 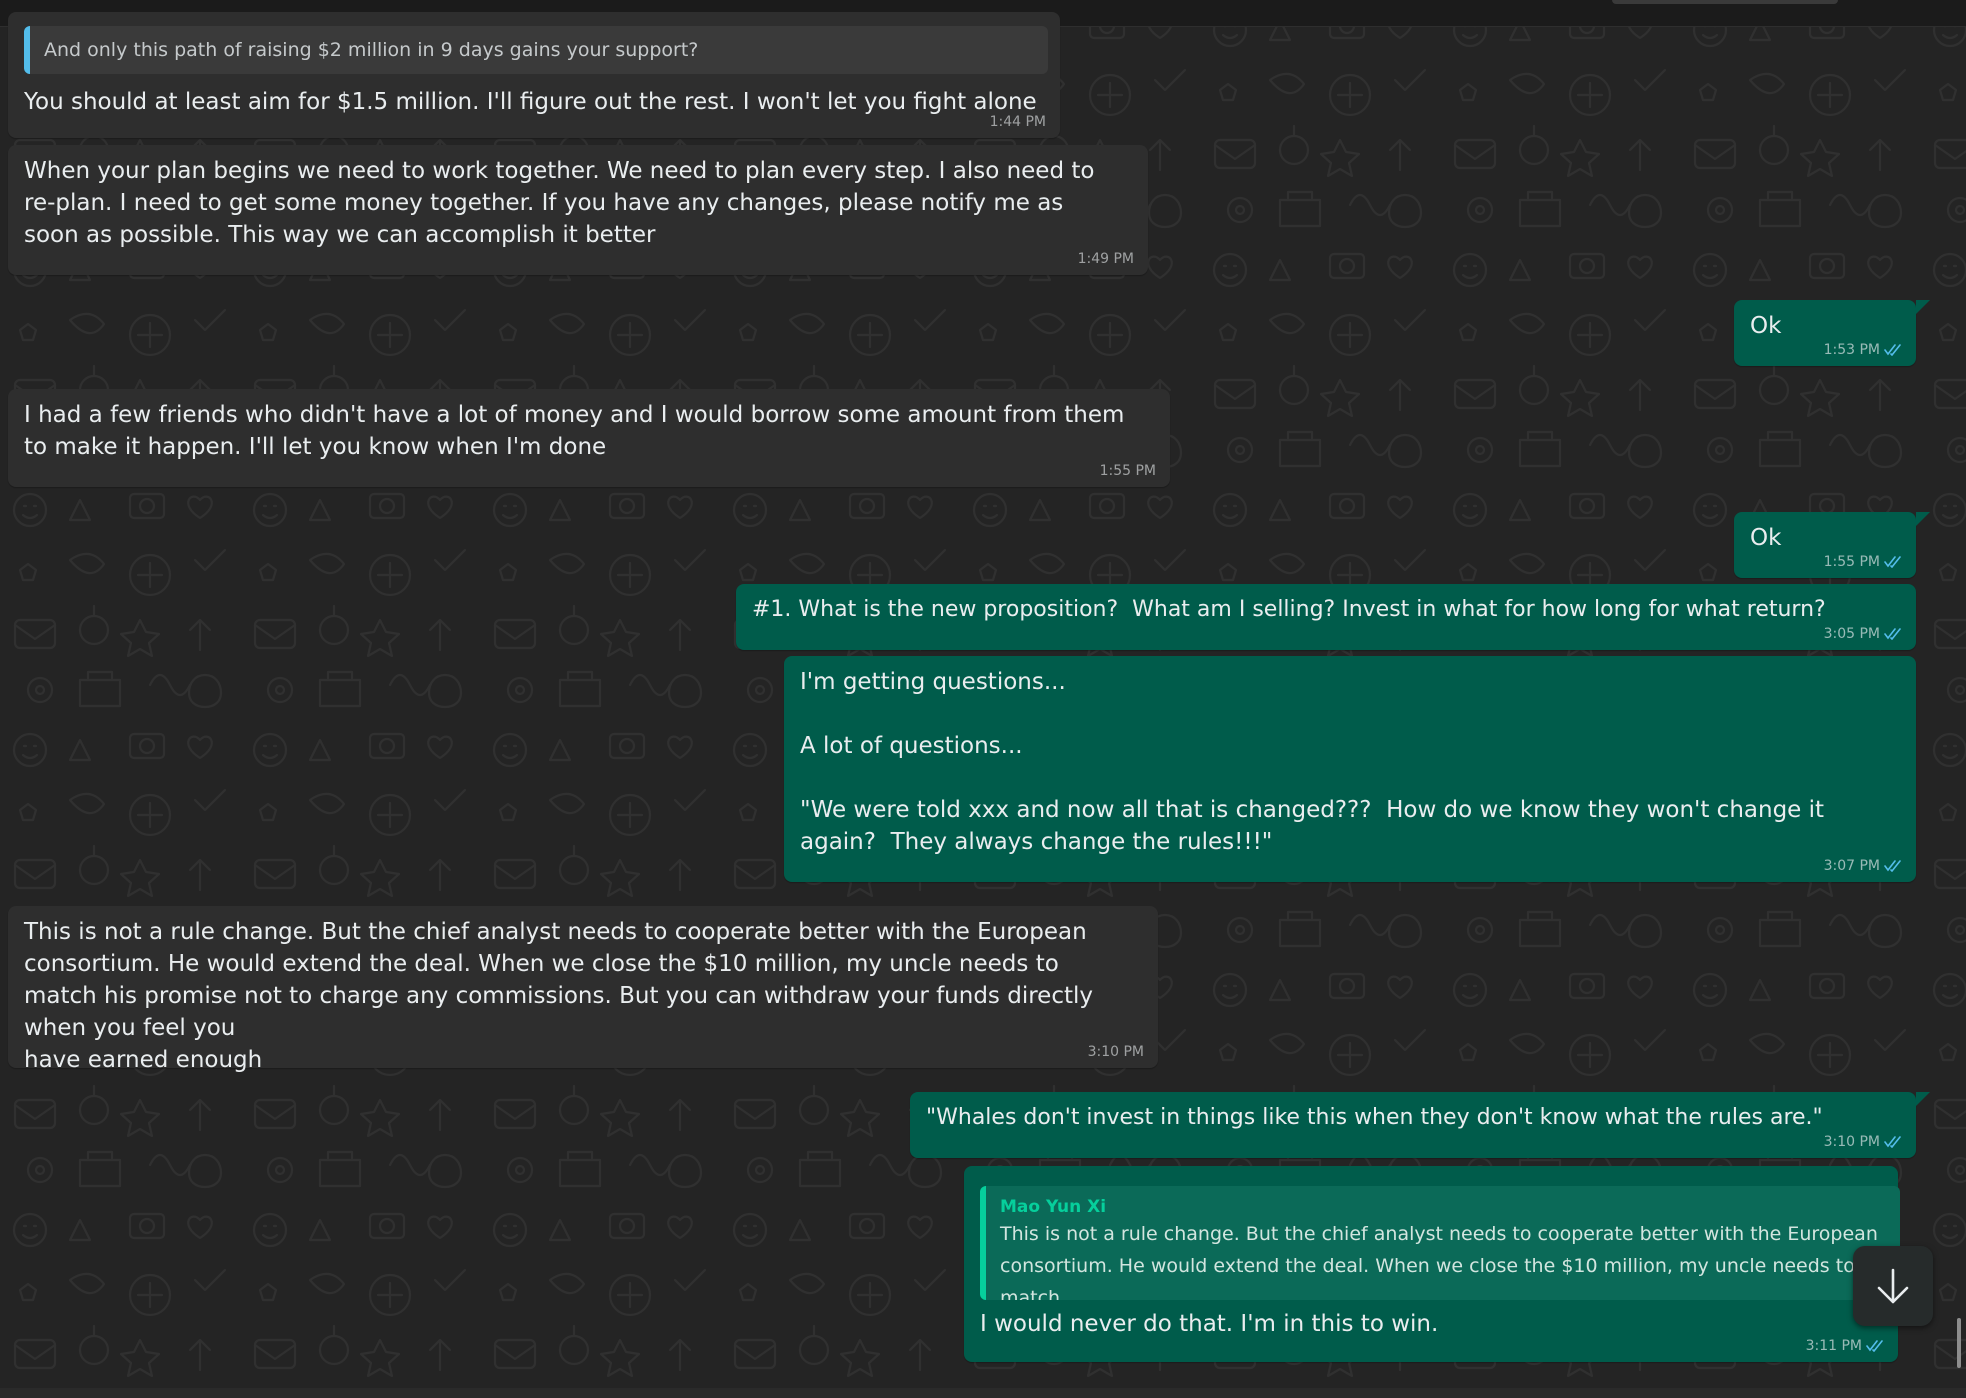 I want to click on timestamp: 1:49 PM, so click(x=1105, y=259).